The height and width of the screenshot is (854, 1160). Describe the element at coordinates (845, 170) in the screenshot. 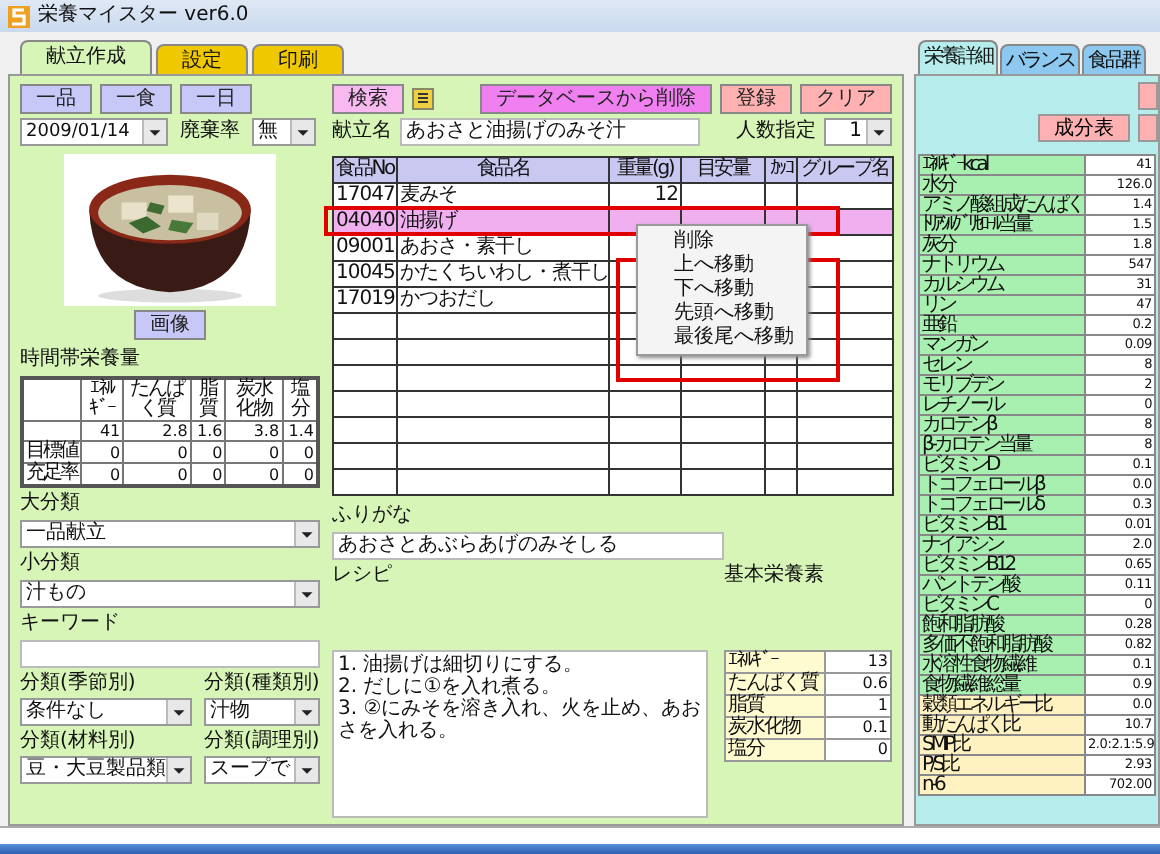

I see `column-header: グループ名` at that location.